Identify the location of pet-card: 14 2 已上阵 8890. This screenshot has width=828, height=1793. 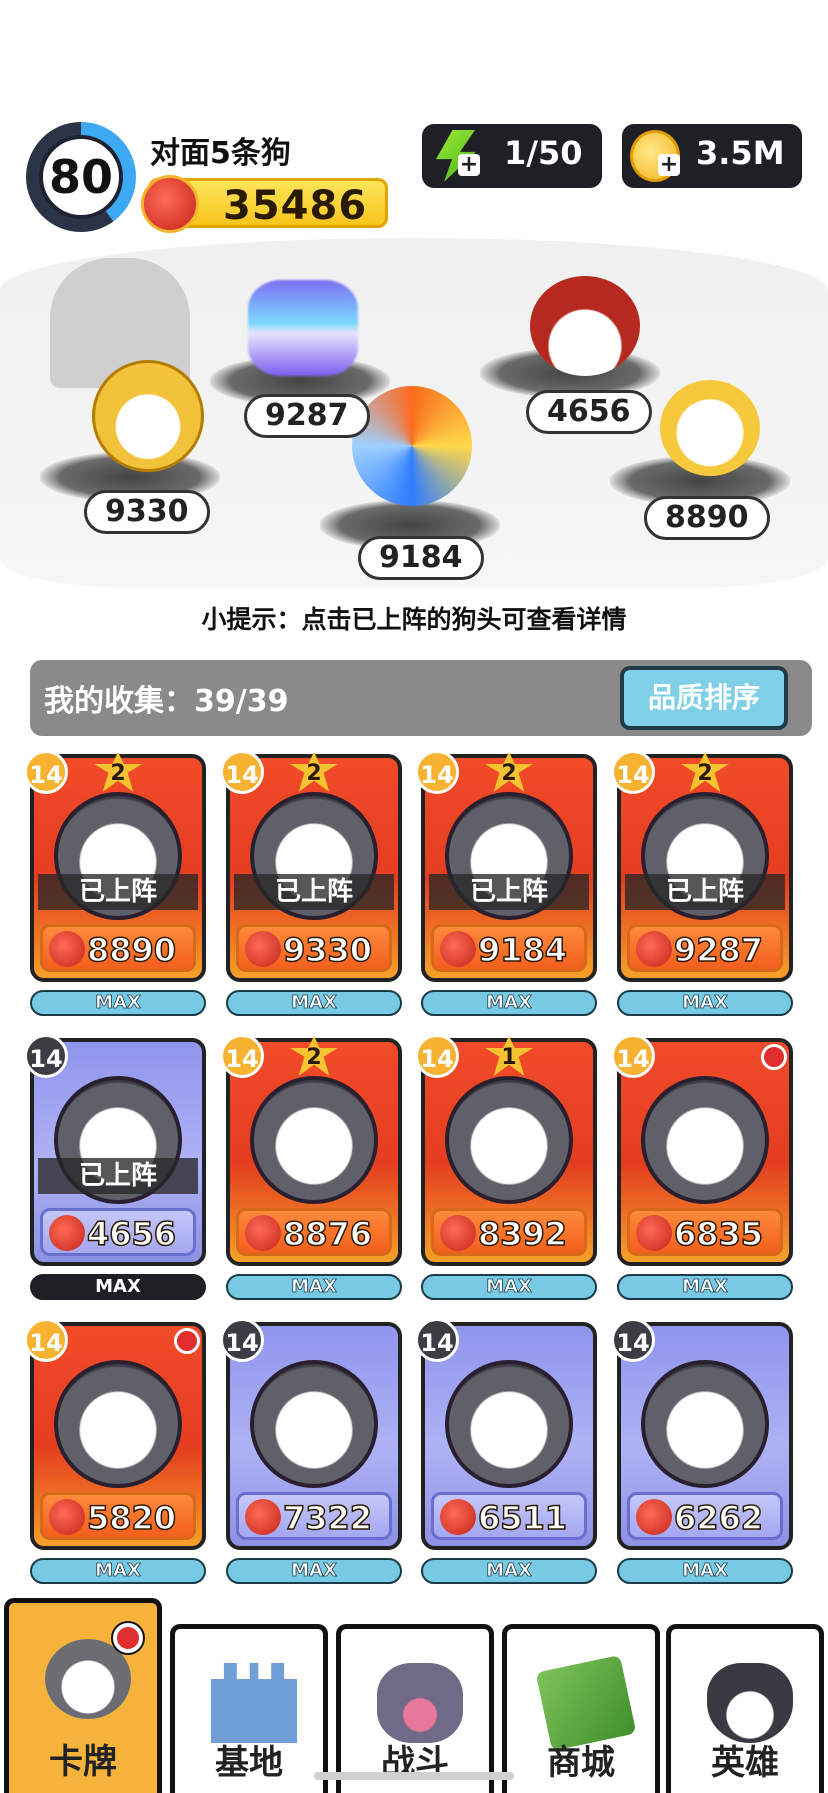
(115, 866).